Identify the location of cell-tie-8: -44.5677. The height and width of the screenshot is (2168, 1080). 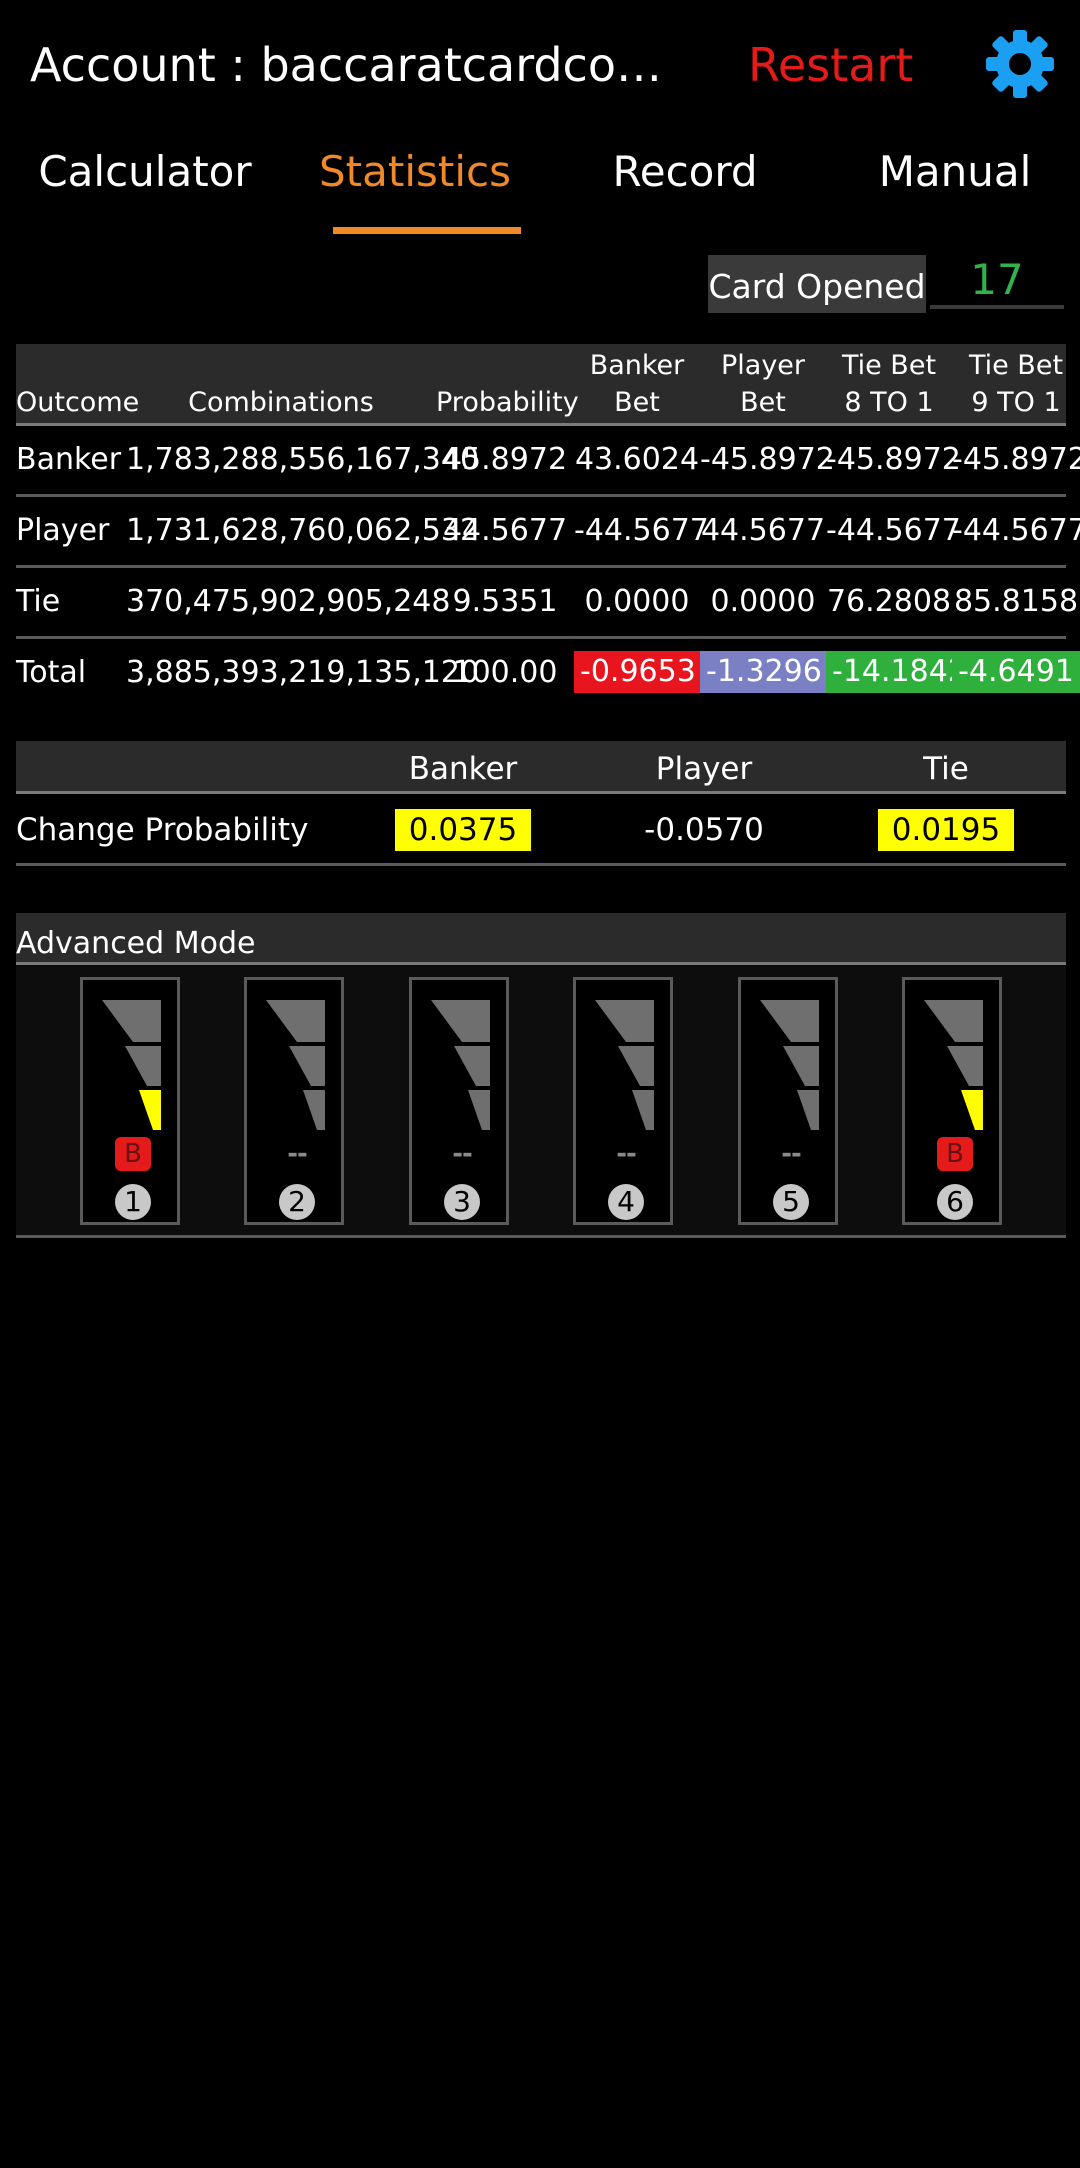
(893, 530).